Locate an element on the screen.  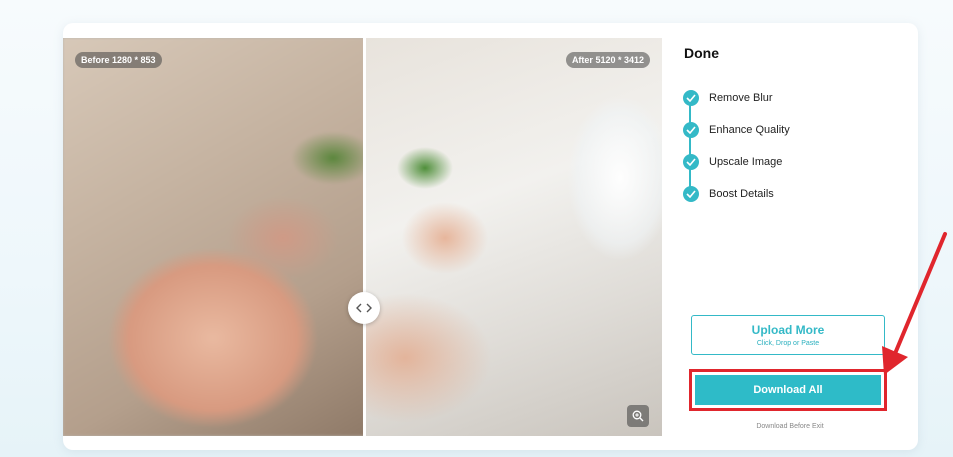
step-item: Enhance Quality is located at coordinates (736, 130).